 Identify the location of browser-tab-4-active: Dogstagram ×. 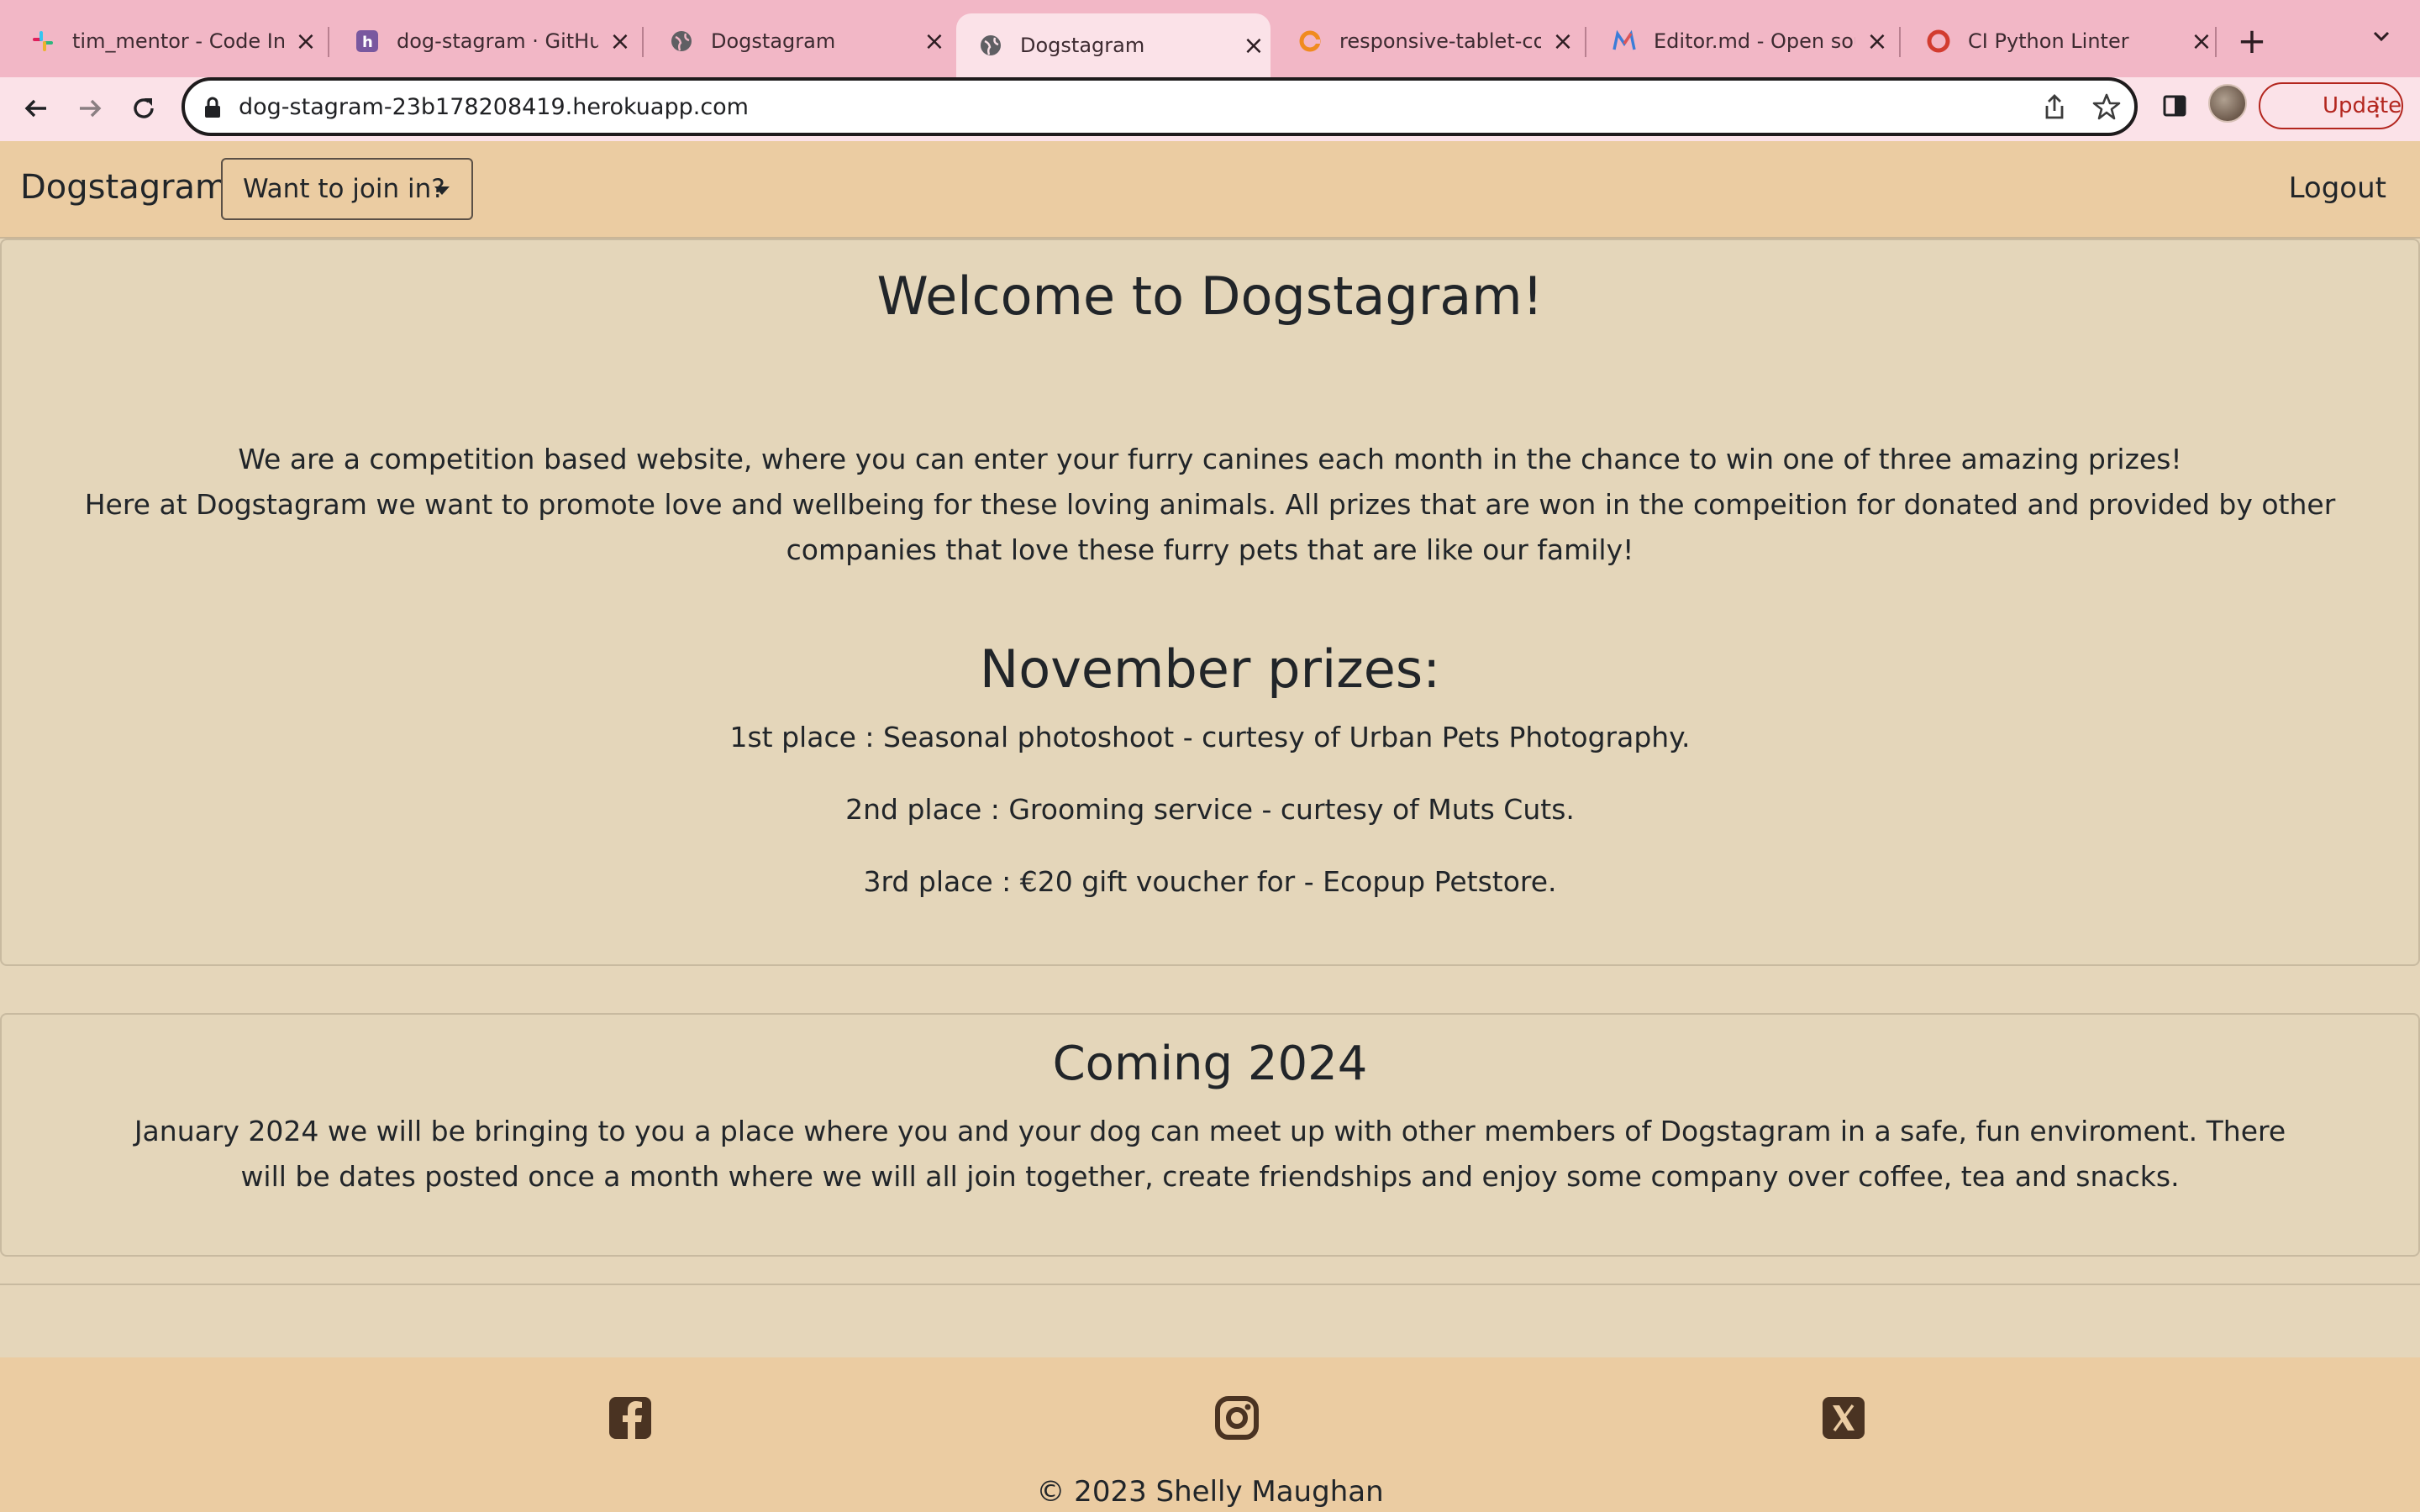
(1113, 45).